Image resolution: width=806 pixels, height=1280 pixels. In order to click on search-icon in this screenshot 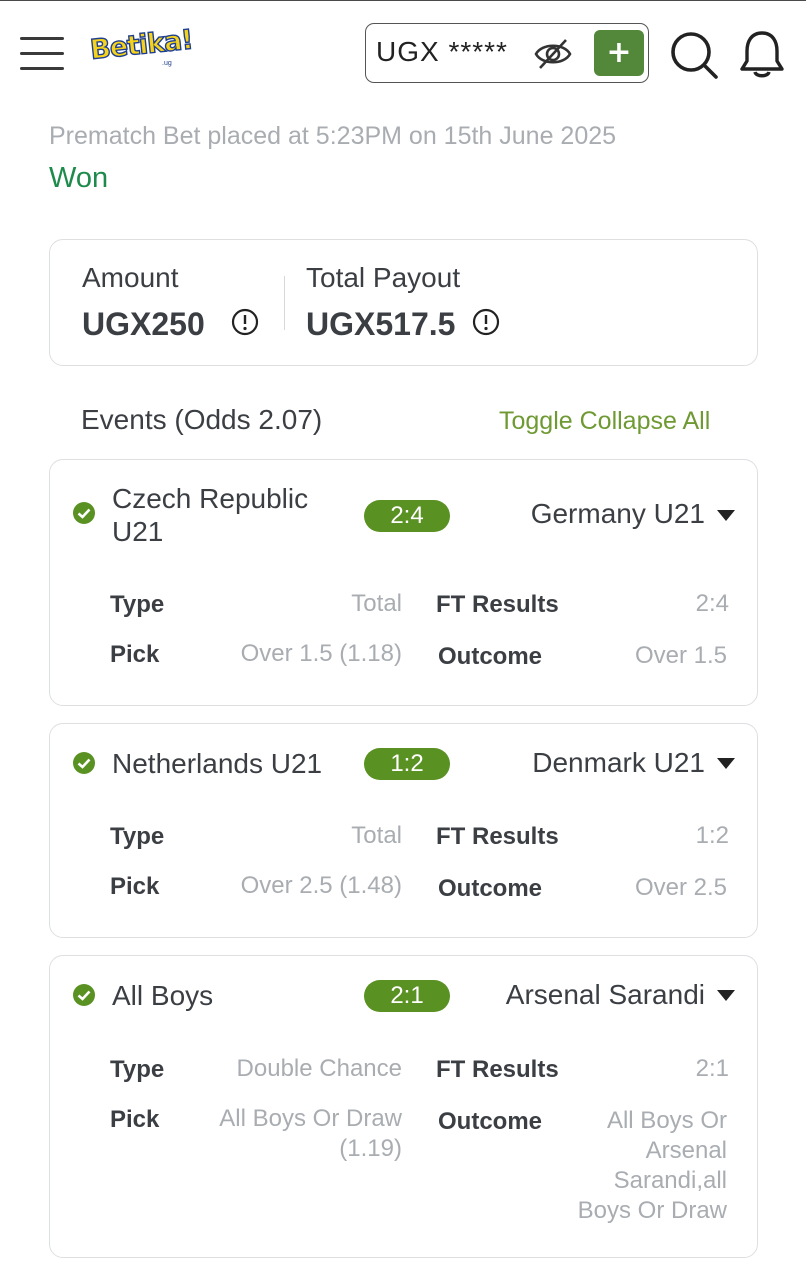, I will do `click(694, 55)`.